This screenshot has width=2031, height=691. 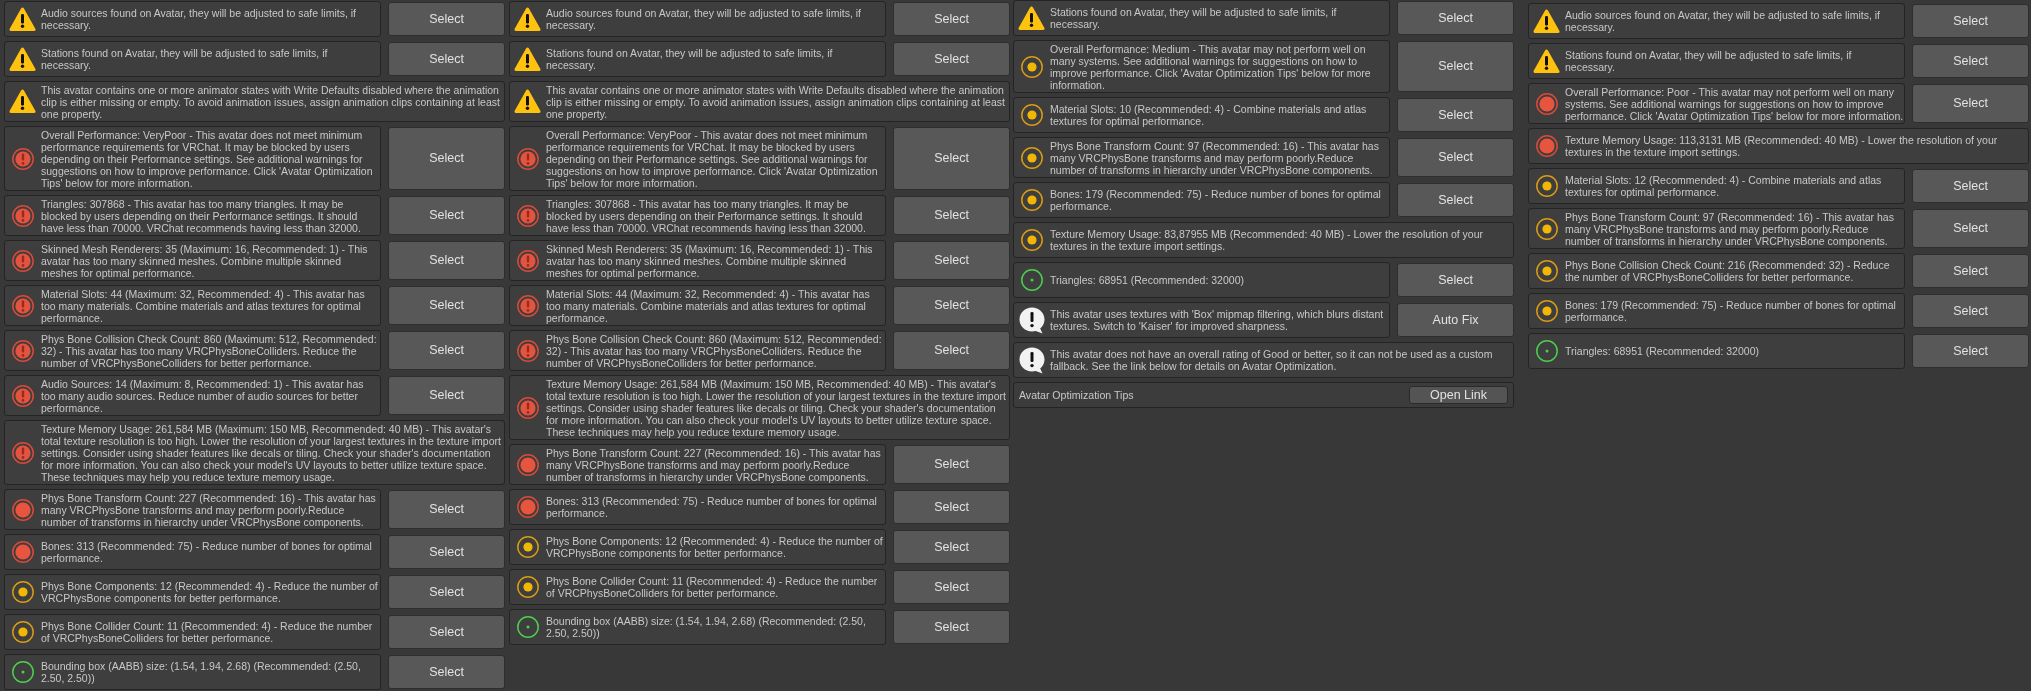 I want to click on message-text: Audio Sources: 14 (Maximum: 8, Recommended: 1) - This avatar has too many audio sources. Reduce number of audio sources for better performance., so click(x=202, y=395).